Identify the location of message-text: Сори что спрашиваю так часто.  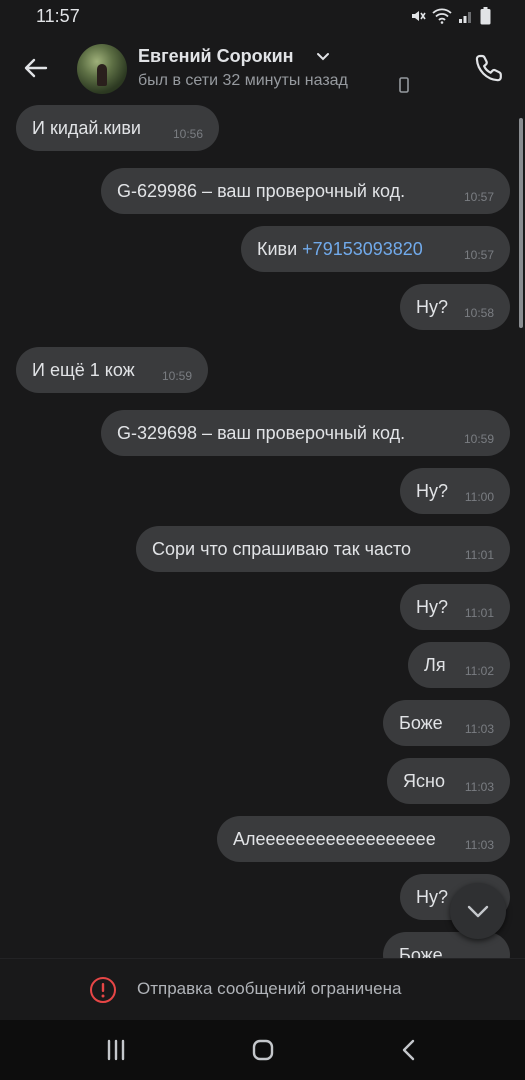
(282, 549).